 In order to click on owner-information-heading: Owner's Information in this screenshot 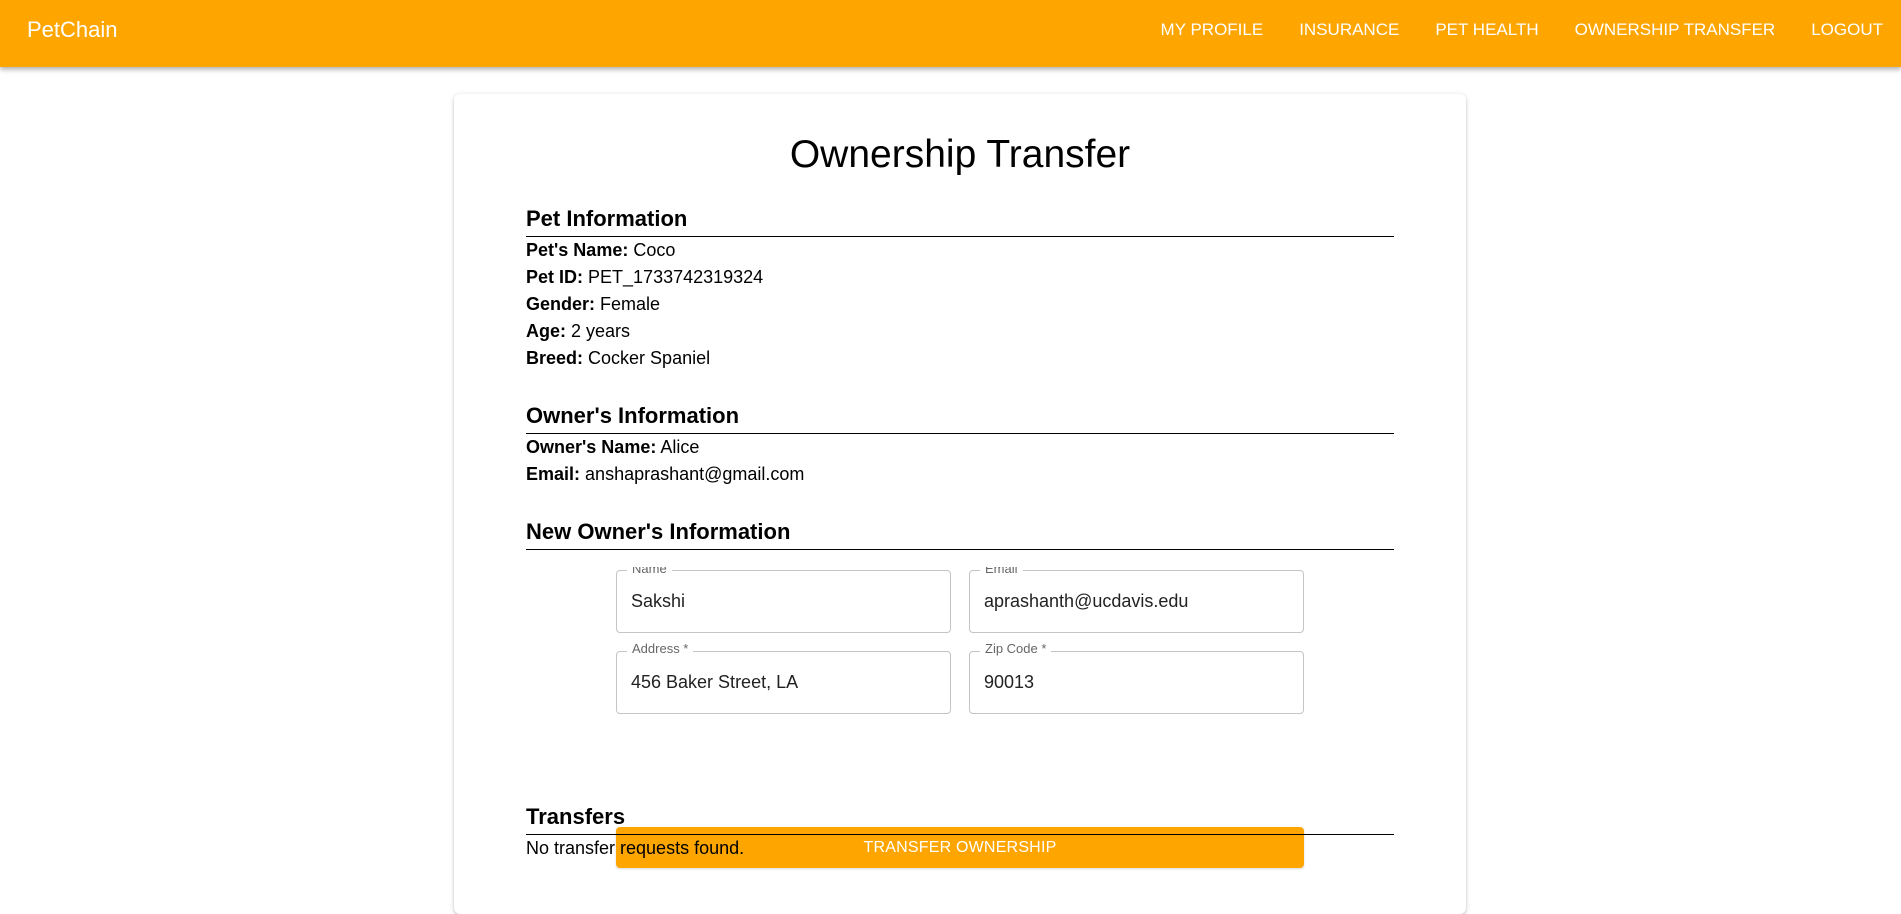, I will do `click(960, 418)`.